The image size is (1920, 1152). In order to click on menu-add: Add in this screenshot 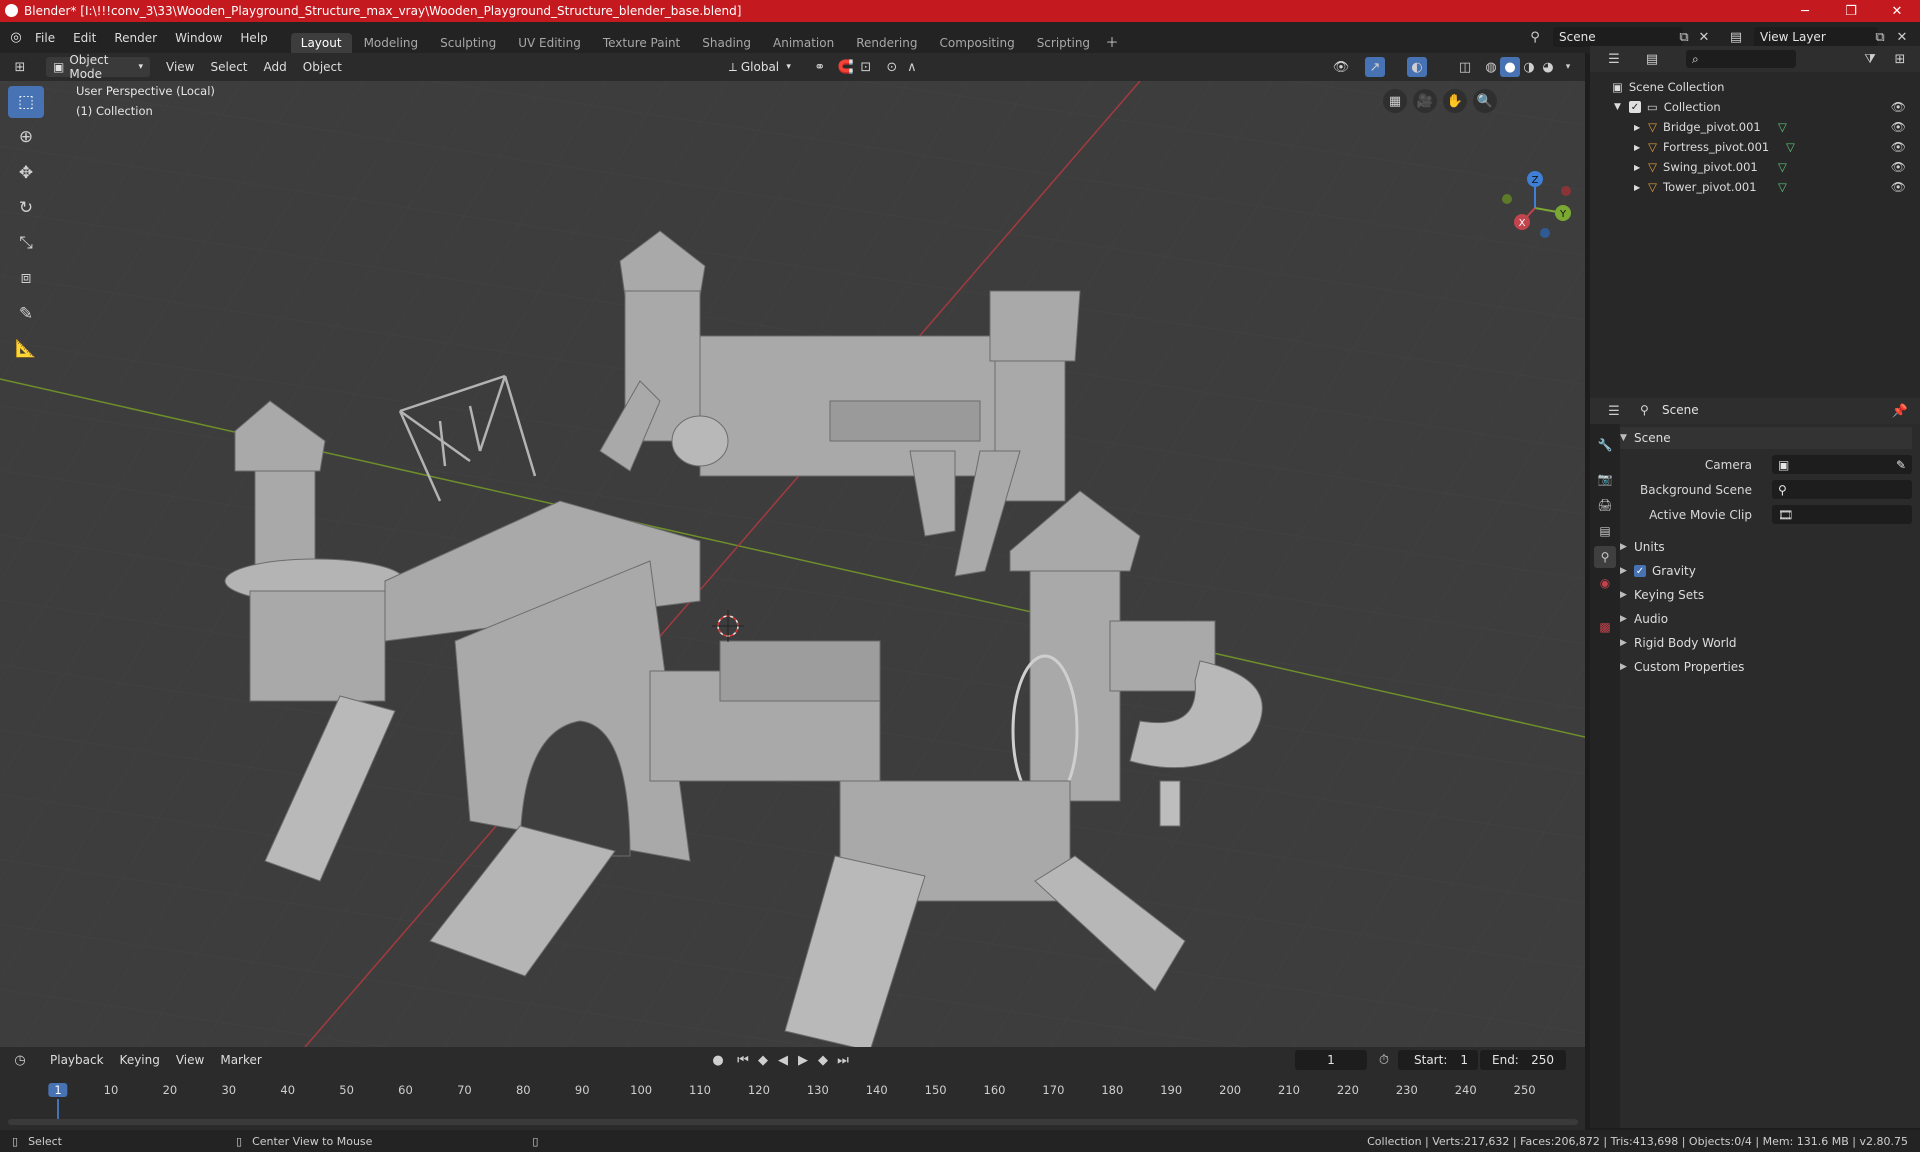, I will do `click(275, 67)`.